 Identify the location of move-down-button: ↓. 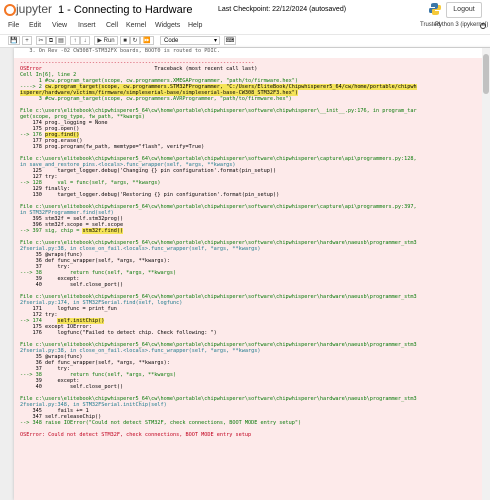
(85, 40).